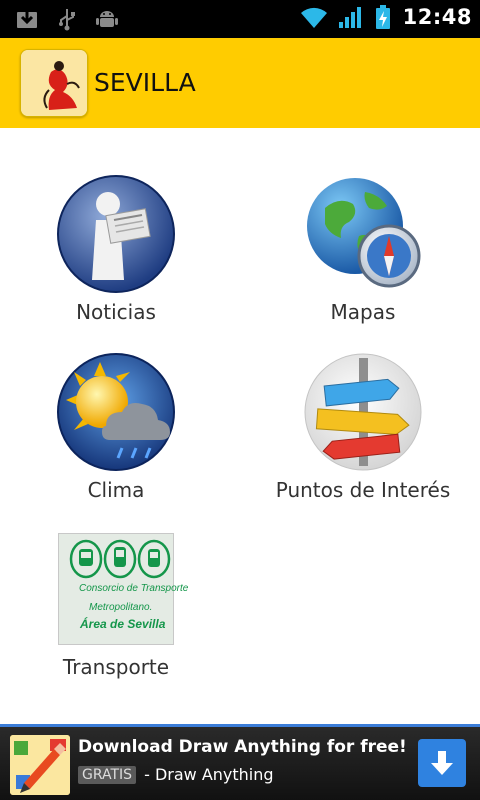 Image resolution: width=480 pixels, height=800 pixels. I want to click on ad-badge: GRATIS, so click(107, 774).